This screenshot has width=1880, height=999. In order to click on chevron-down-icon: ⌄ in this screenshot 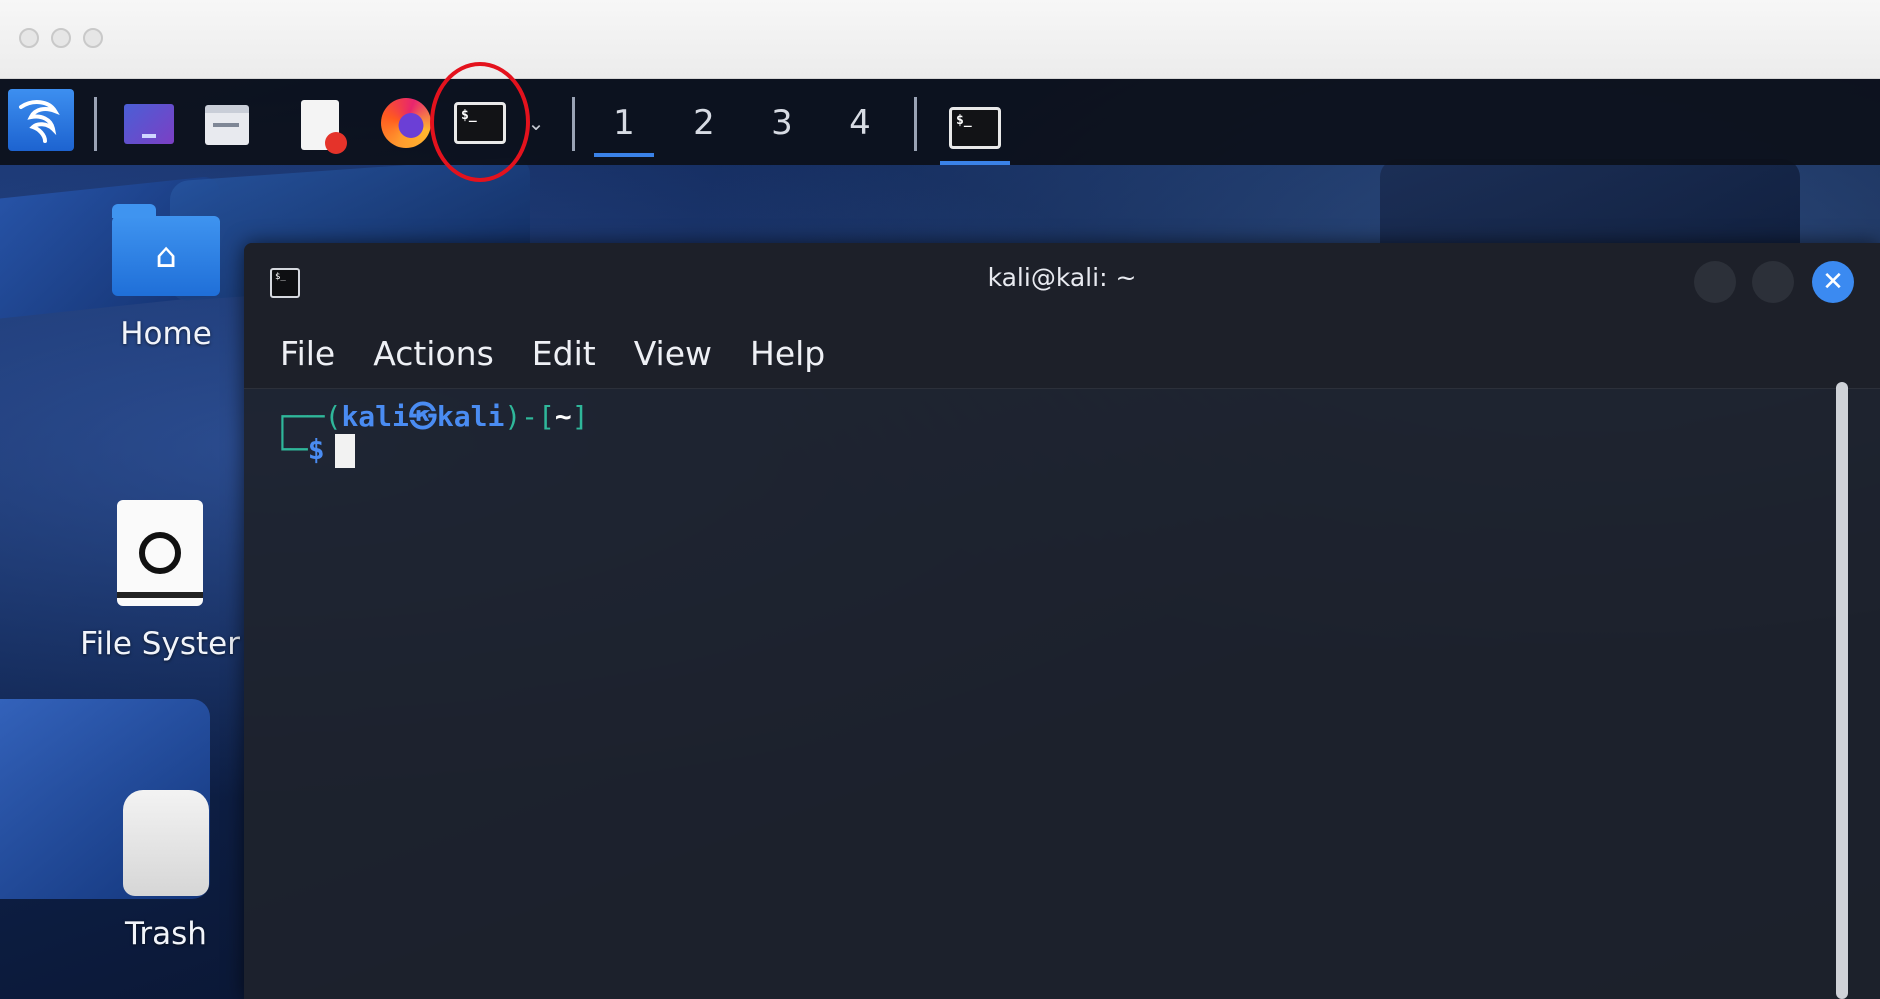, I will do `click(536, 123)`.